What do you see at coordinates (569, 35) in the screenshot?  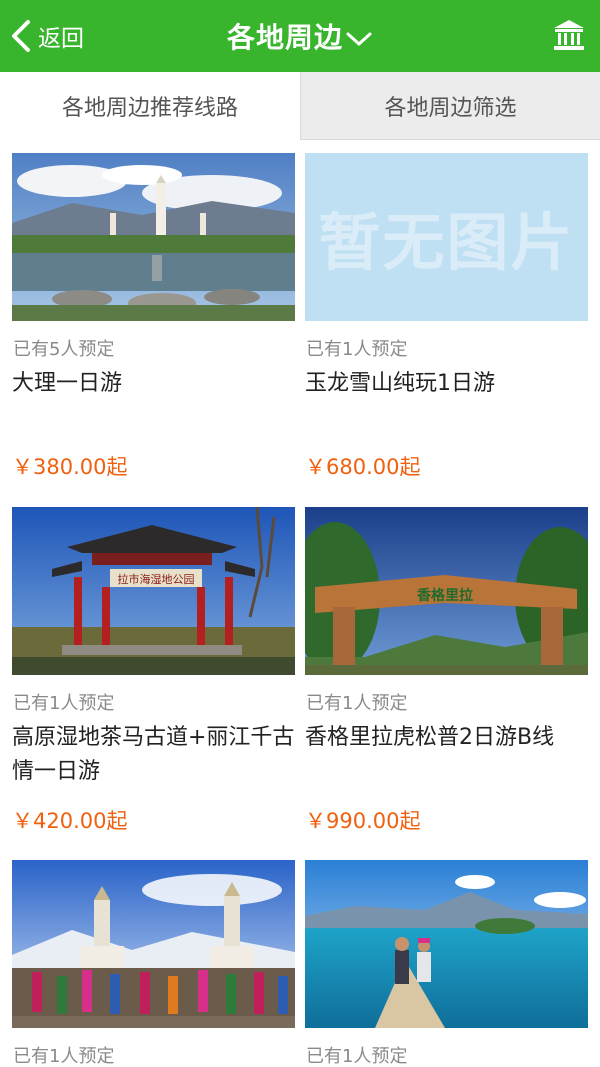 I see `museum-home-icon` at bounding box center [569, 35].